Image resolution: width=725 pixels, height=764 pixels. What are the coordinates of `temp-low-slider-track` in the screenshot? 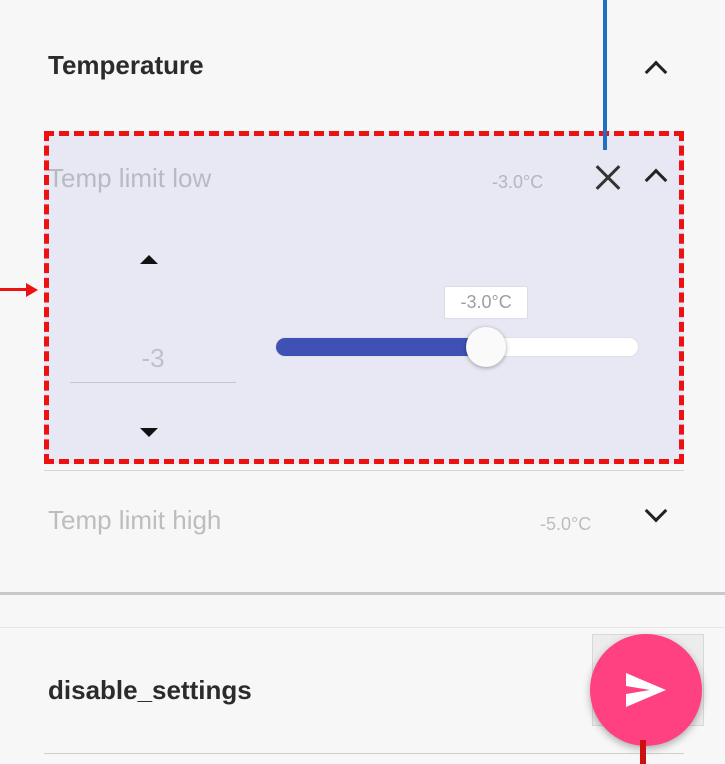 It's located at (457, 347).